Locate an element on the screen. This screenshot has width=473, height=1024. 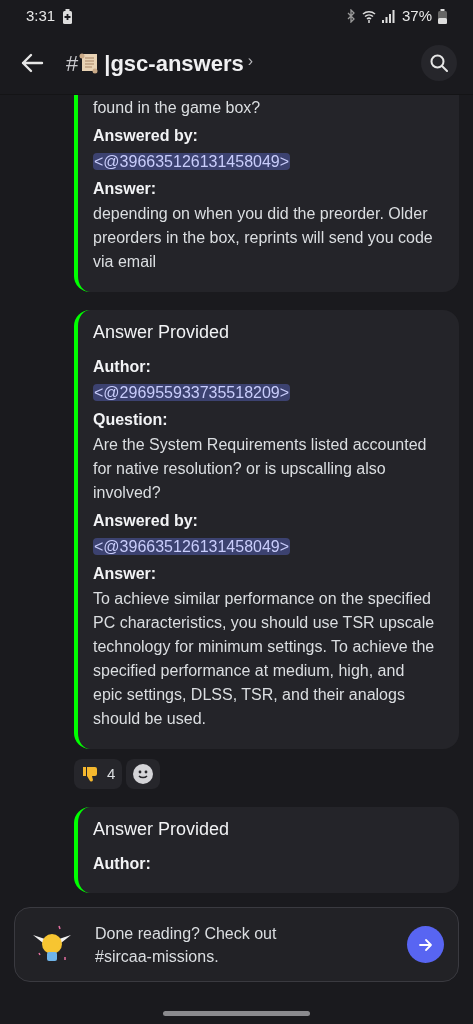
channel-name: |gsc-answers is located at coordinates (174, 63).